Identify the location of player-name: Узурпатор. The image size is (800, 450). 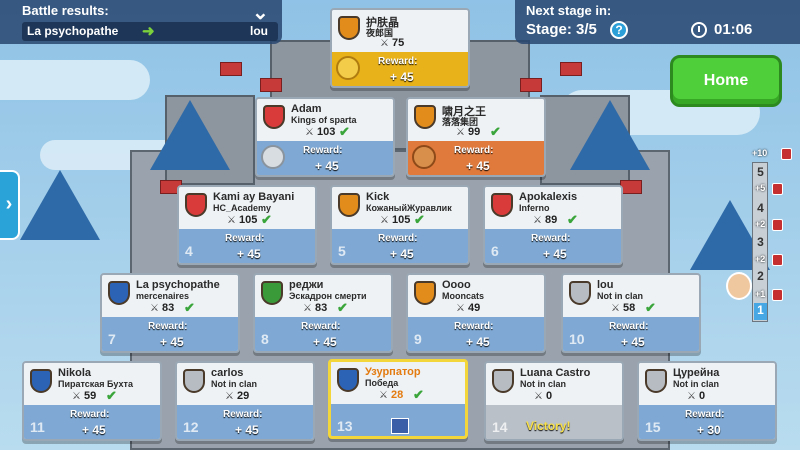
(393, 372).